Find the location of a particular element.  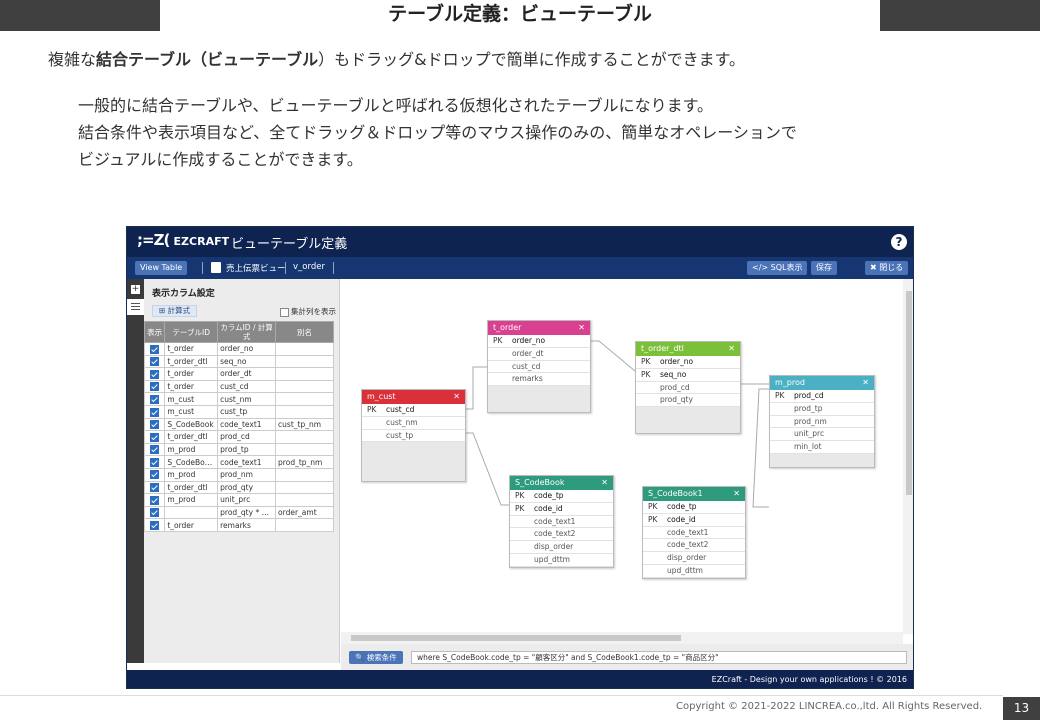

alias-cell: order_amt is located at coordinates (304, 512).